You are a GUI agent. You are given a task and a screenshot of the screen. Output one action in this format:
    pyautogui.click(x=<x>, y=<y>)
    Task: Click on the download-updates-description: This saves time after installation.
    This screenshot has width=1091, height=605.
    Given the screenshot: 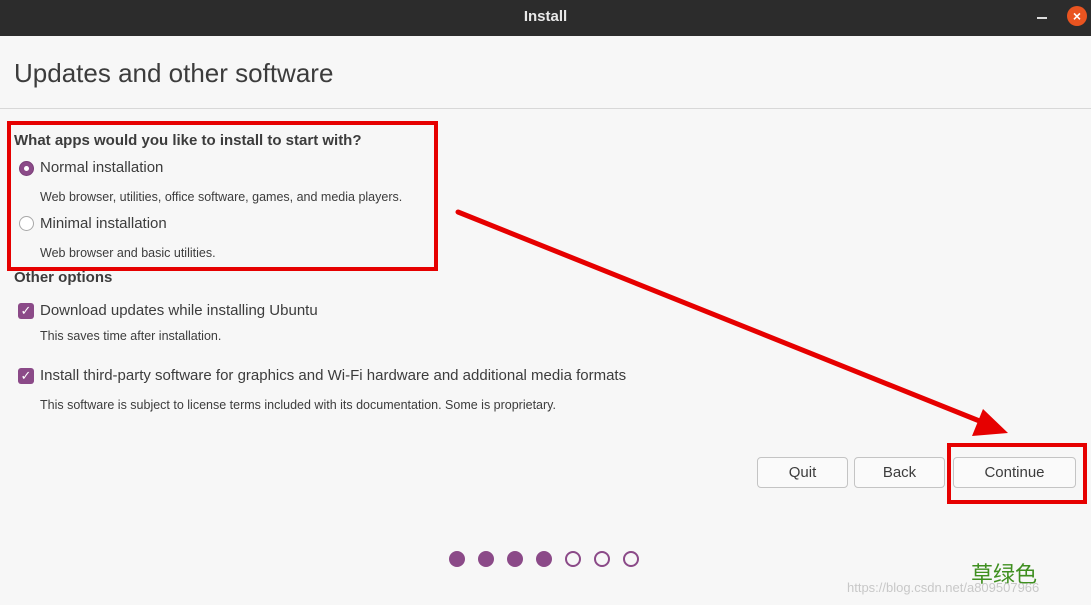 What is the action you would take?
    pyautogui.click(x=131, y=336)
    